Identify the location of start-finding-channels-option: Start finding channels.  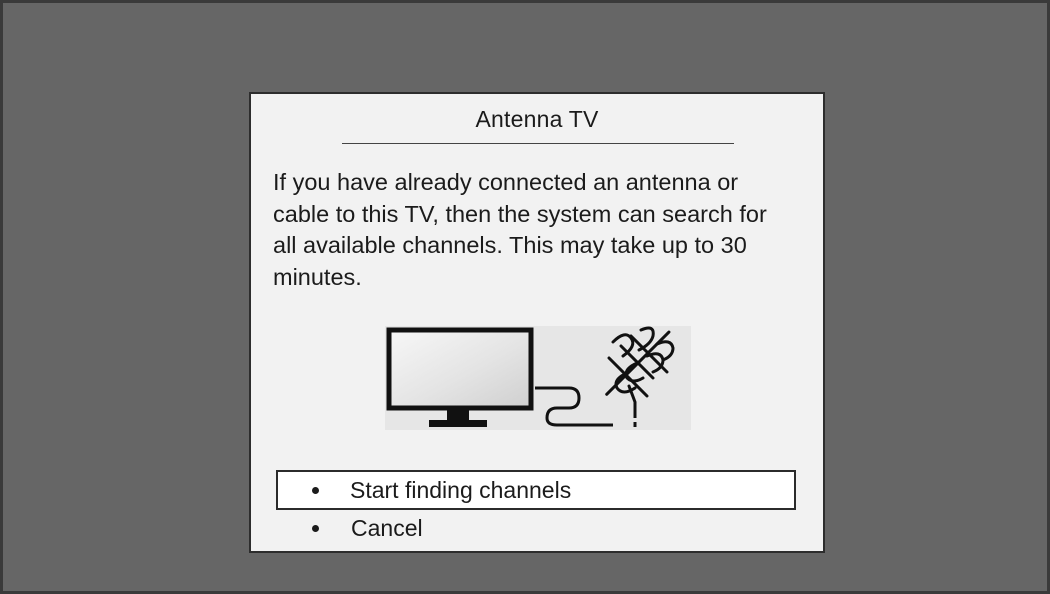
(536, 490).